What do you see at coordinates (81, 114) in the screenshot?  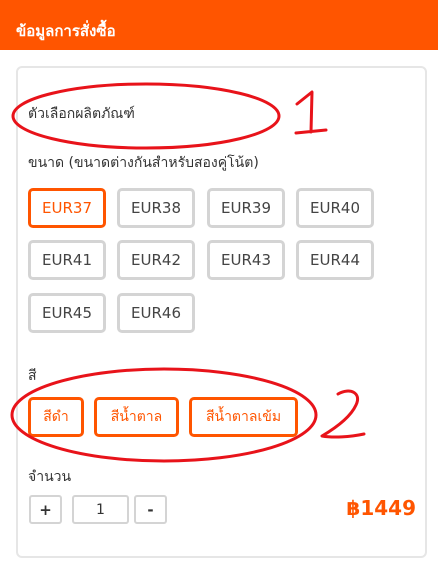 I see `options-section-title: ตัวเลือกผลิตภัณฑ์` at bounding box center [81, 114].